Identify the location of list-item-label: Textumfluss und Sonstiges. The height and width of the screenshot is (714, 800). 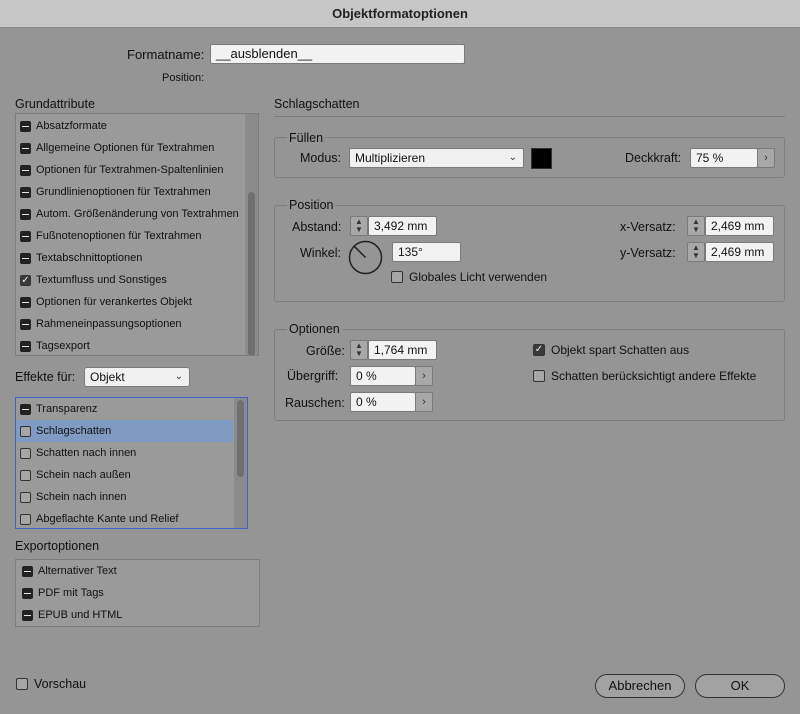
(101, 280).